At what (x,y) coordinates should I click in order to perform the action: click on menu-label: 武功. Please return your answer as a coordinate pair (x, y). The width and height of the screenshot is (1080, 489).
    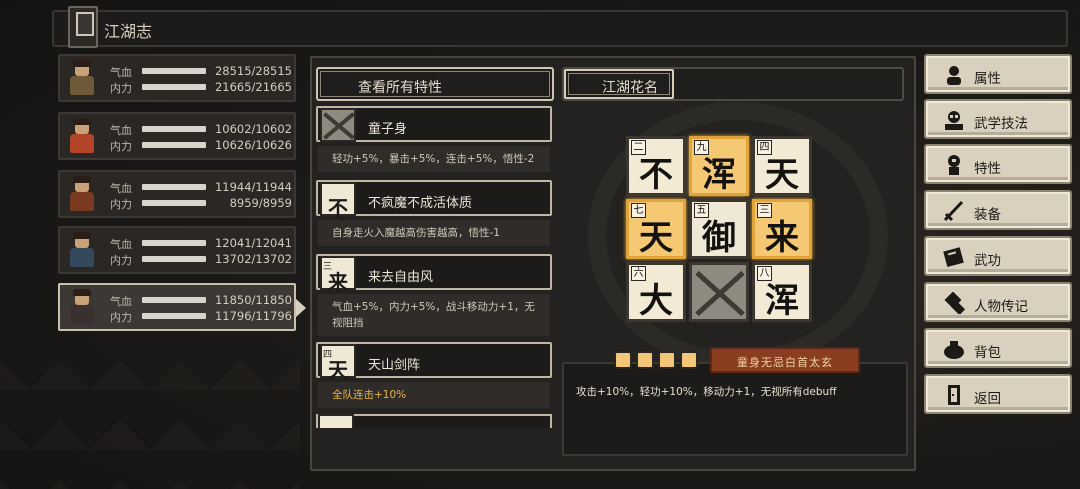
    Looking at the image, I should click on (987, 261).